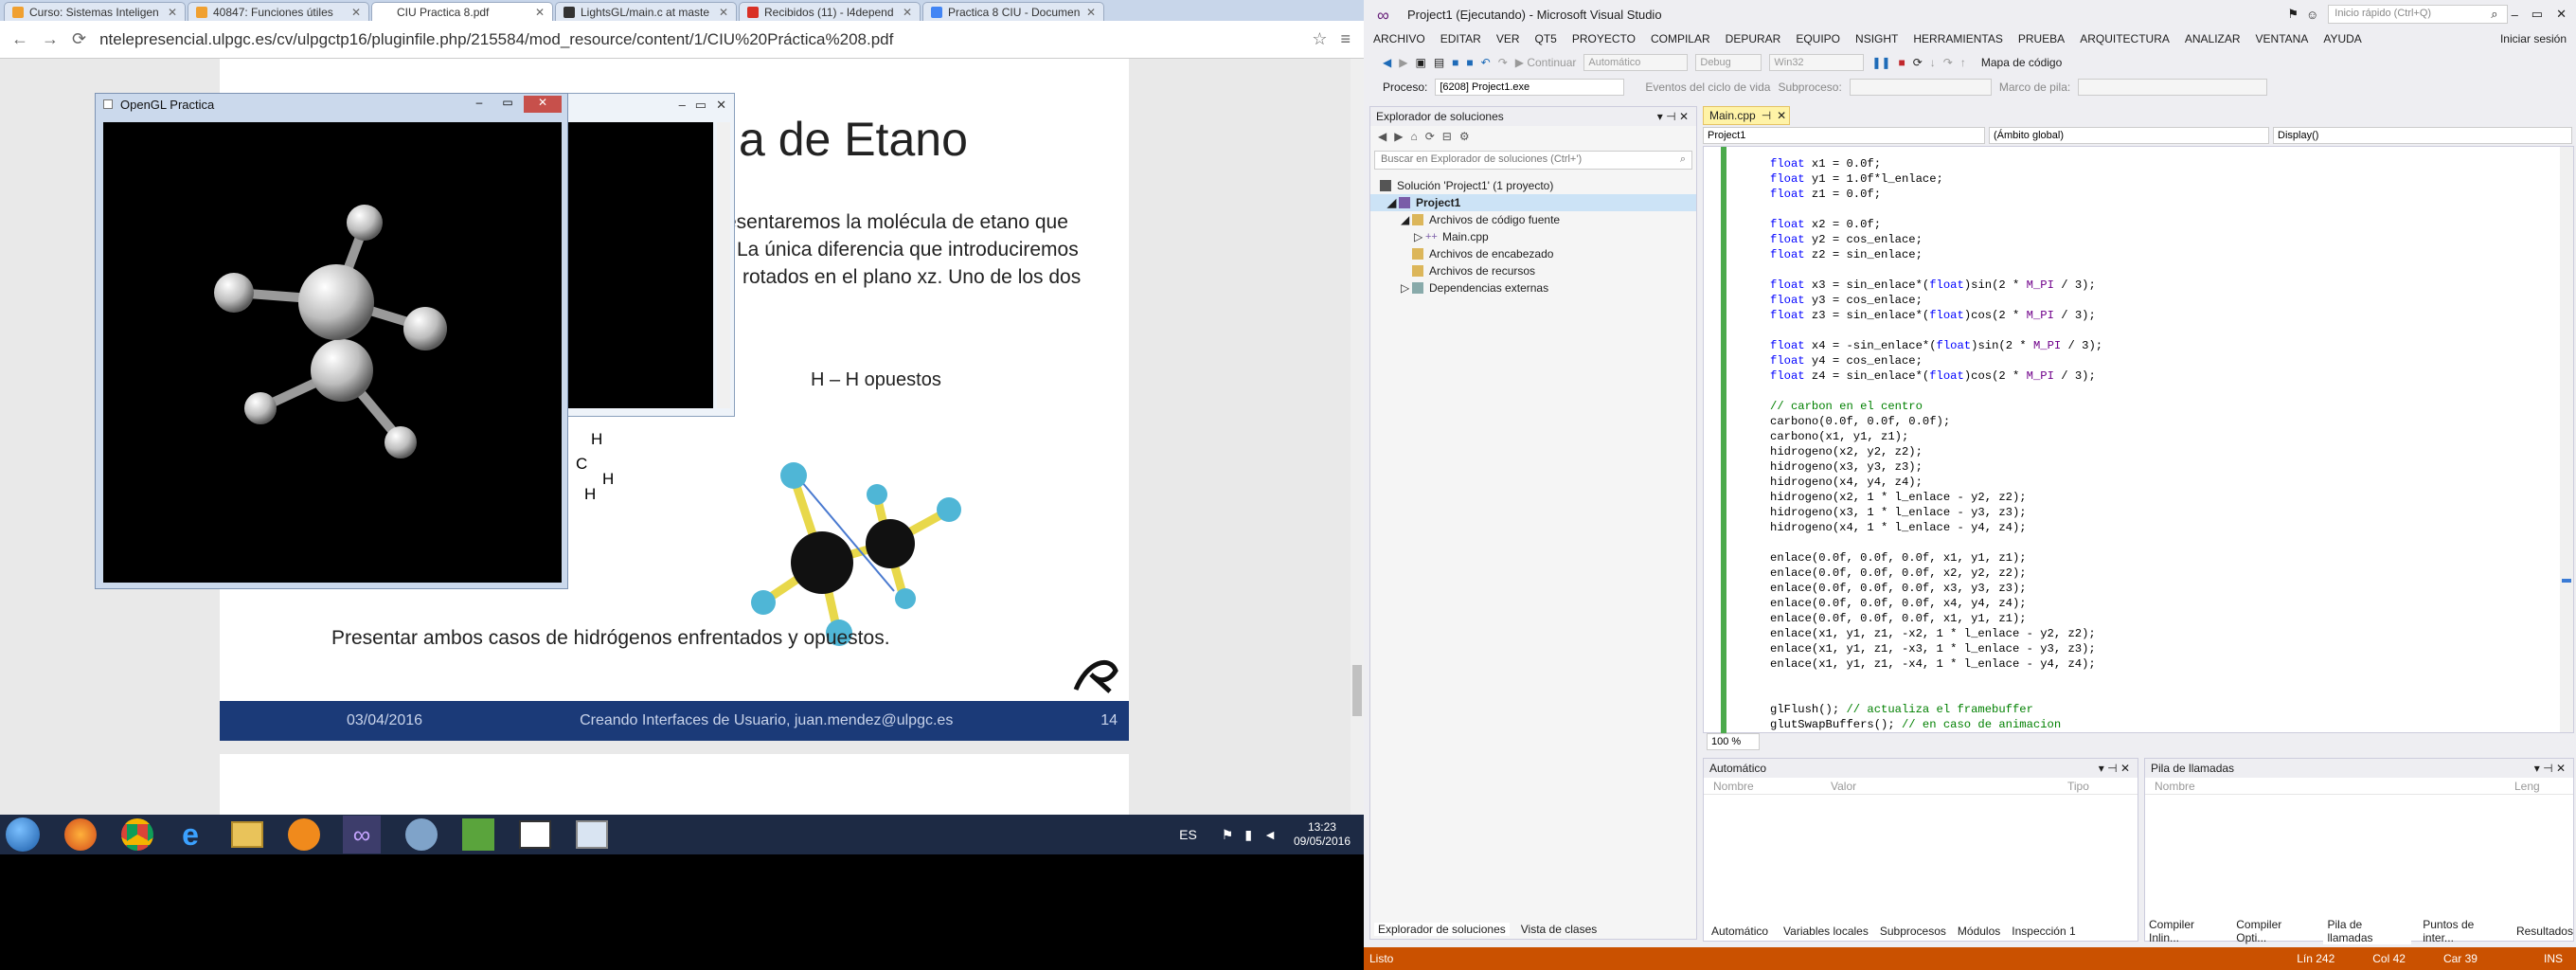  Describe the element at coordinates (723, 265) in the screenshot. I see `secondary-scrollbar` at that location.